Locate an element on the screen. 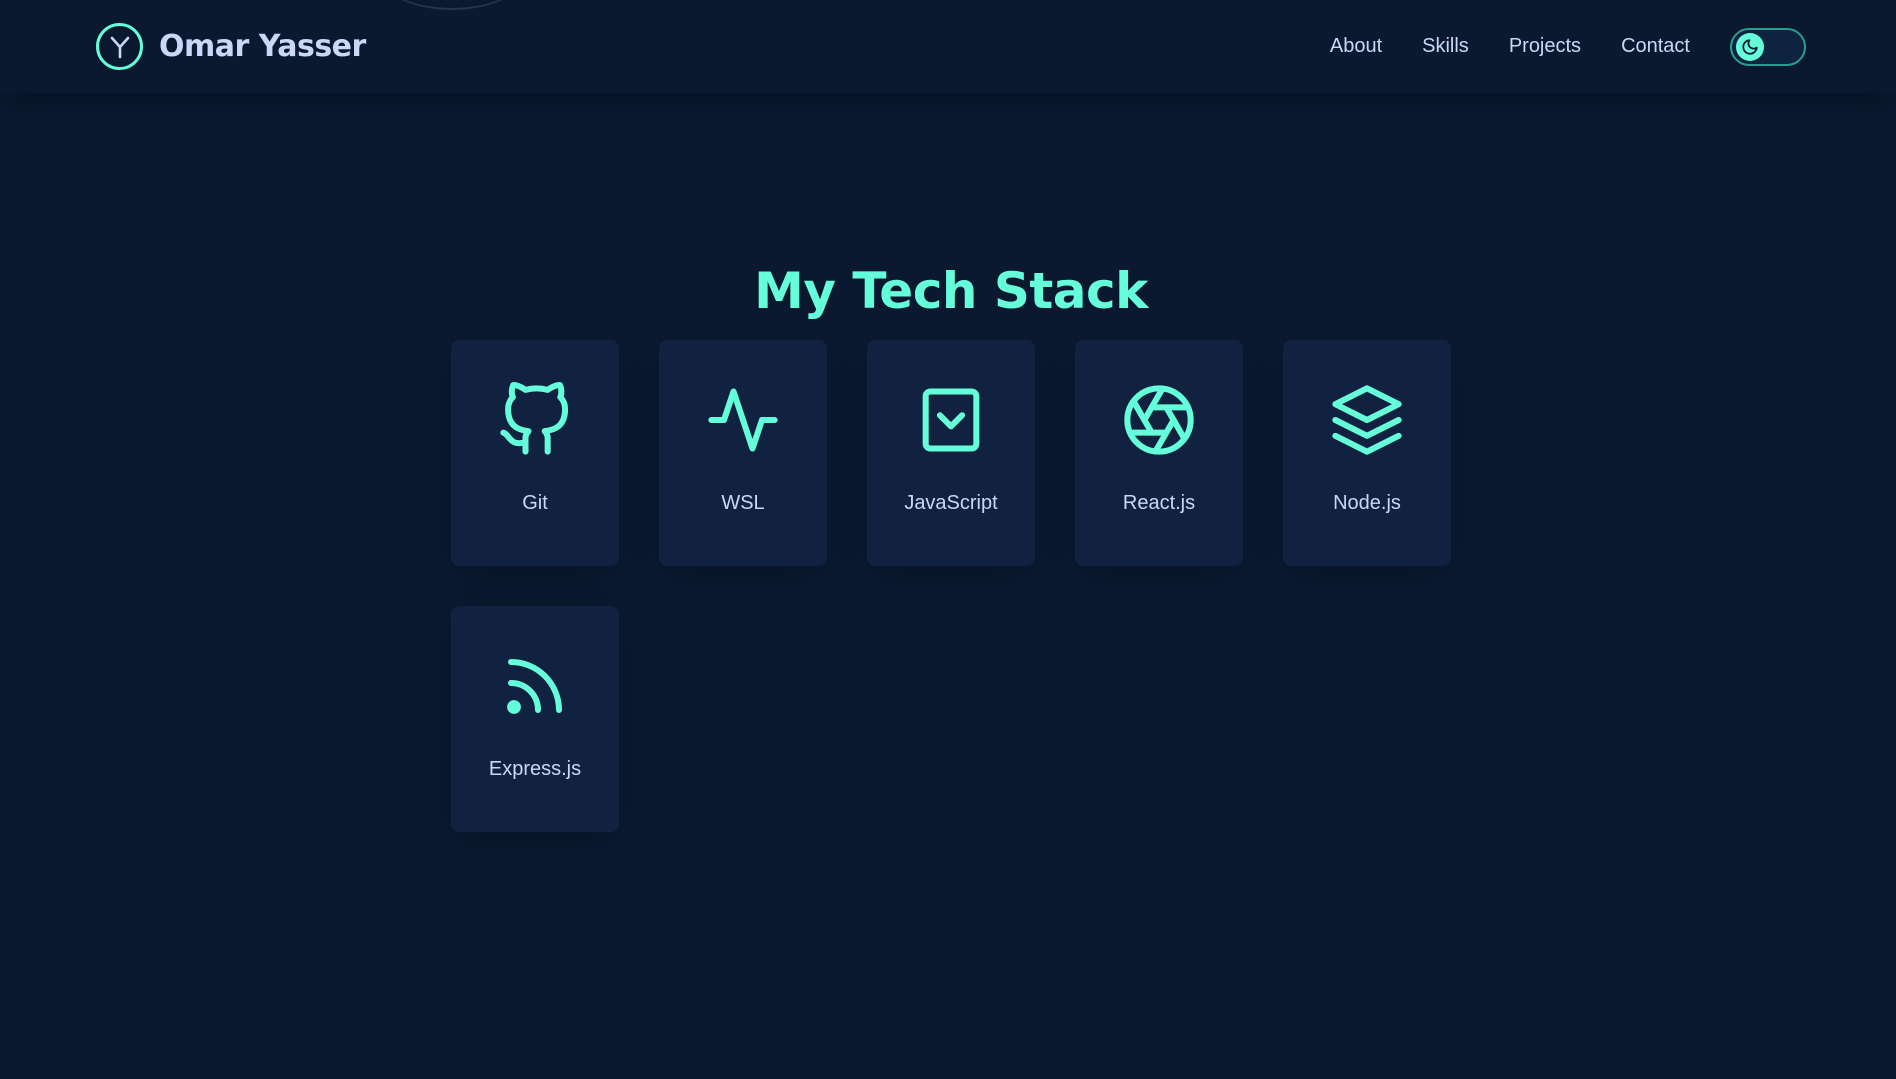  skill-card-wsl: WSL is located at coordinates (743, 453).